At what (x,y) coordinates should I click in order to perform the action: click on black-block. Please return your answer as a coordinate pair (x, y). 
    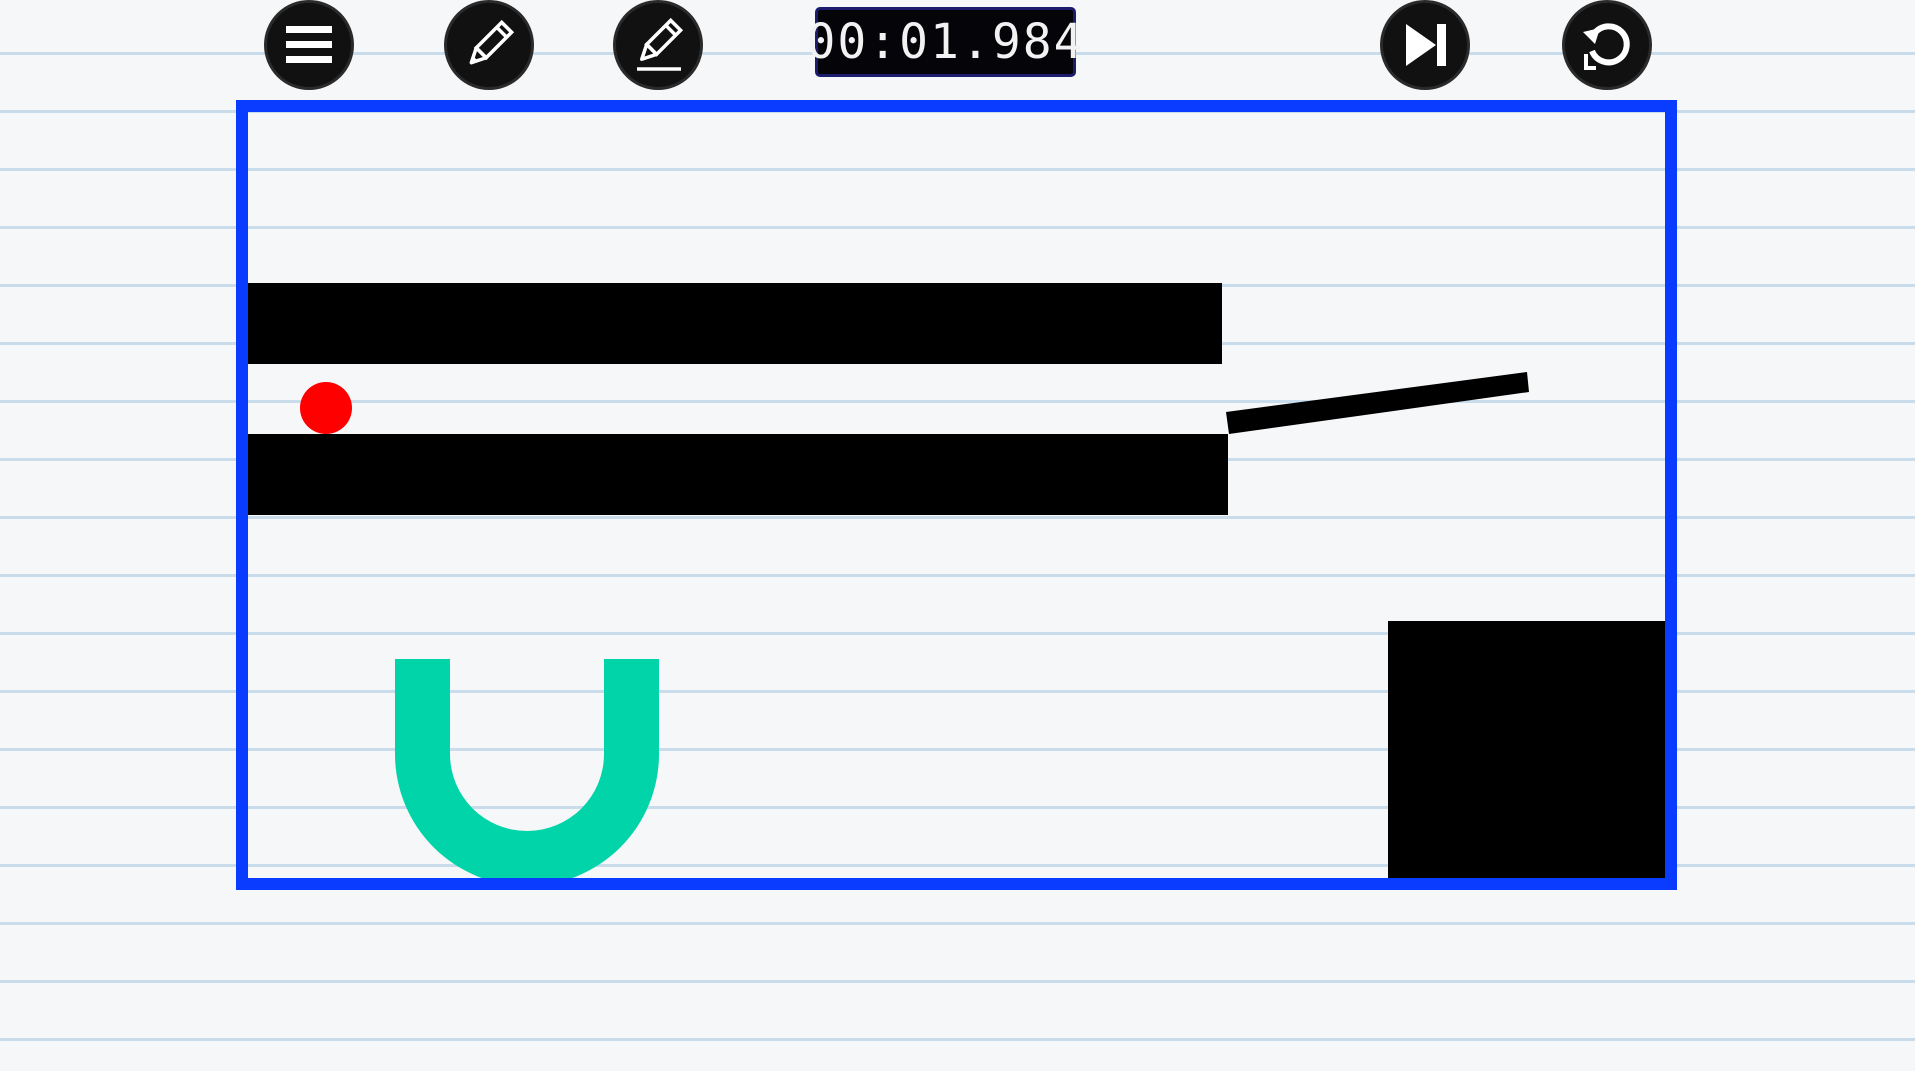
    Looking at the image, I should click on (1526, 749).